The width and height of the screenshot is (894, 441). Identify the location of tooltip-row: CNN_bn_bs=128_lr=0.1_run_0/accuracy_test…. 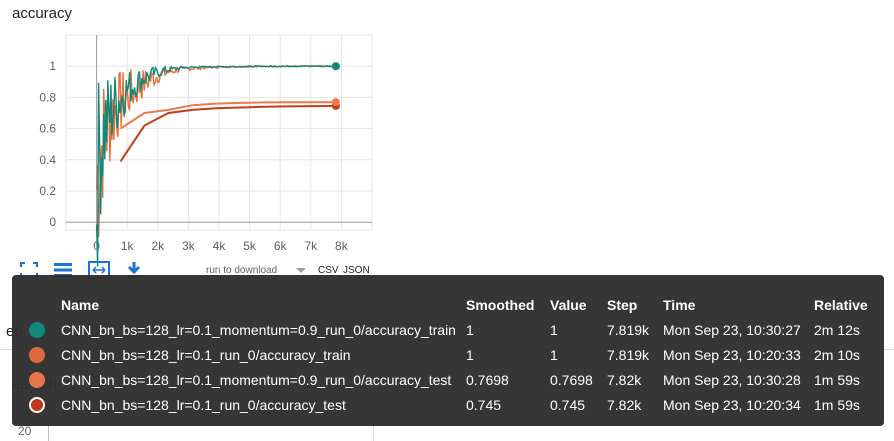
(443, 404).